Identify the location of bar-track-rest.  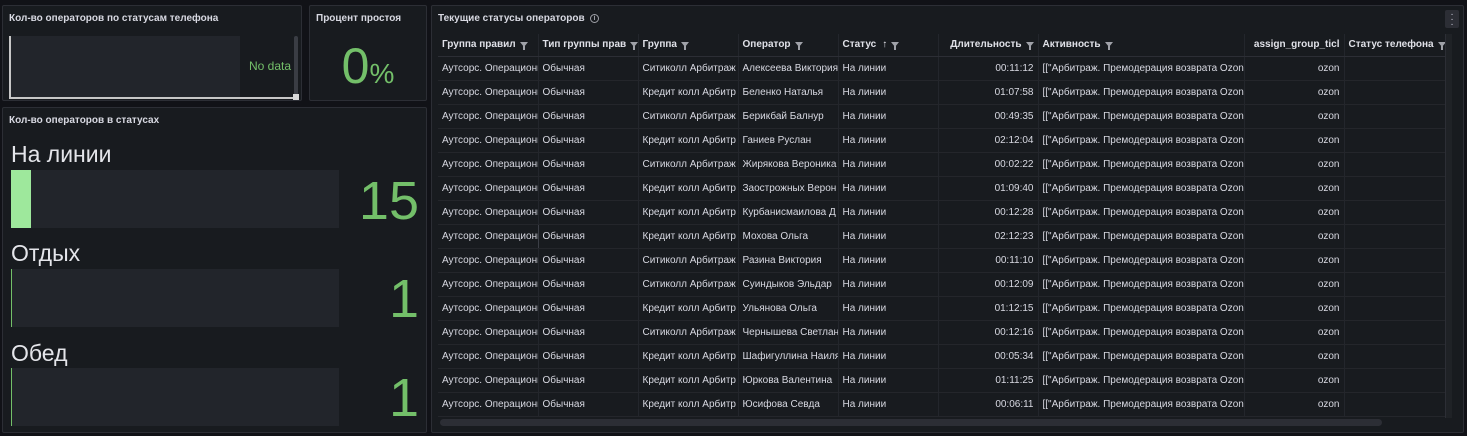
(175, 298).